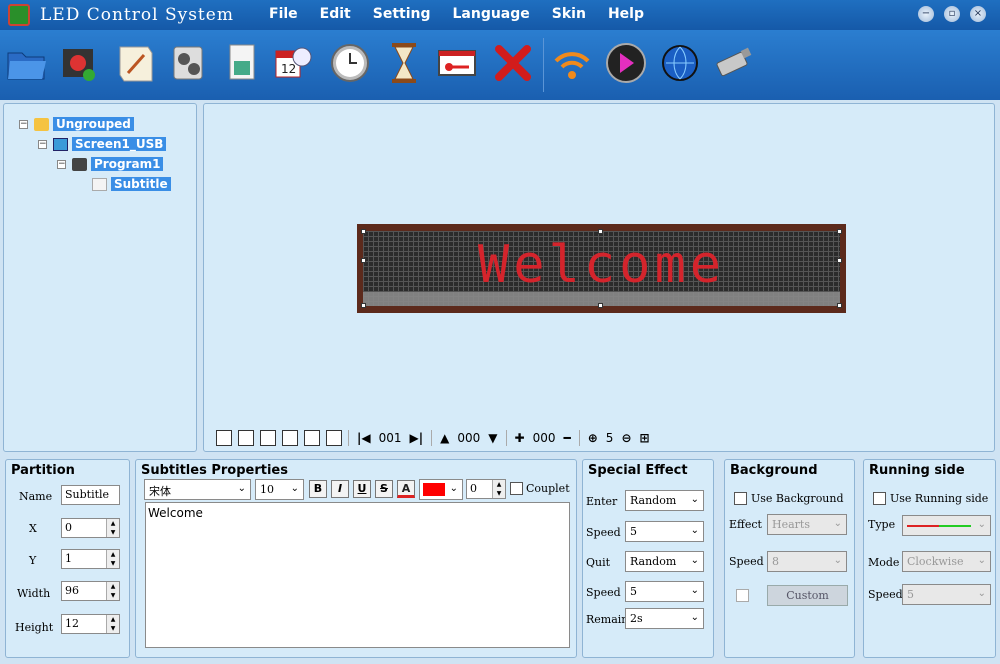  What do you see at coordinates (946, 594) in the screenshot?
I see `running-speed-select: 5 ⌄` at bounding box center [946, 594].